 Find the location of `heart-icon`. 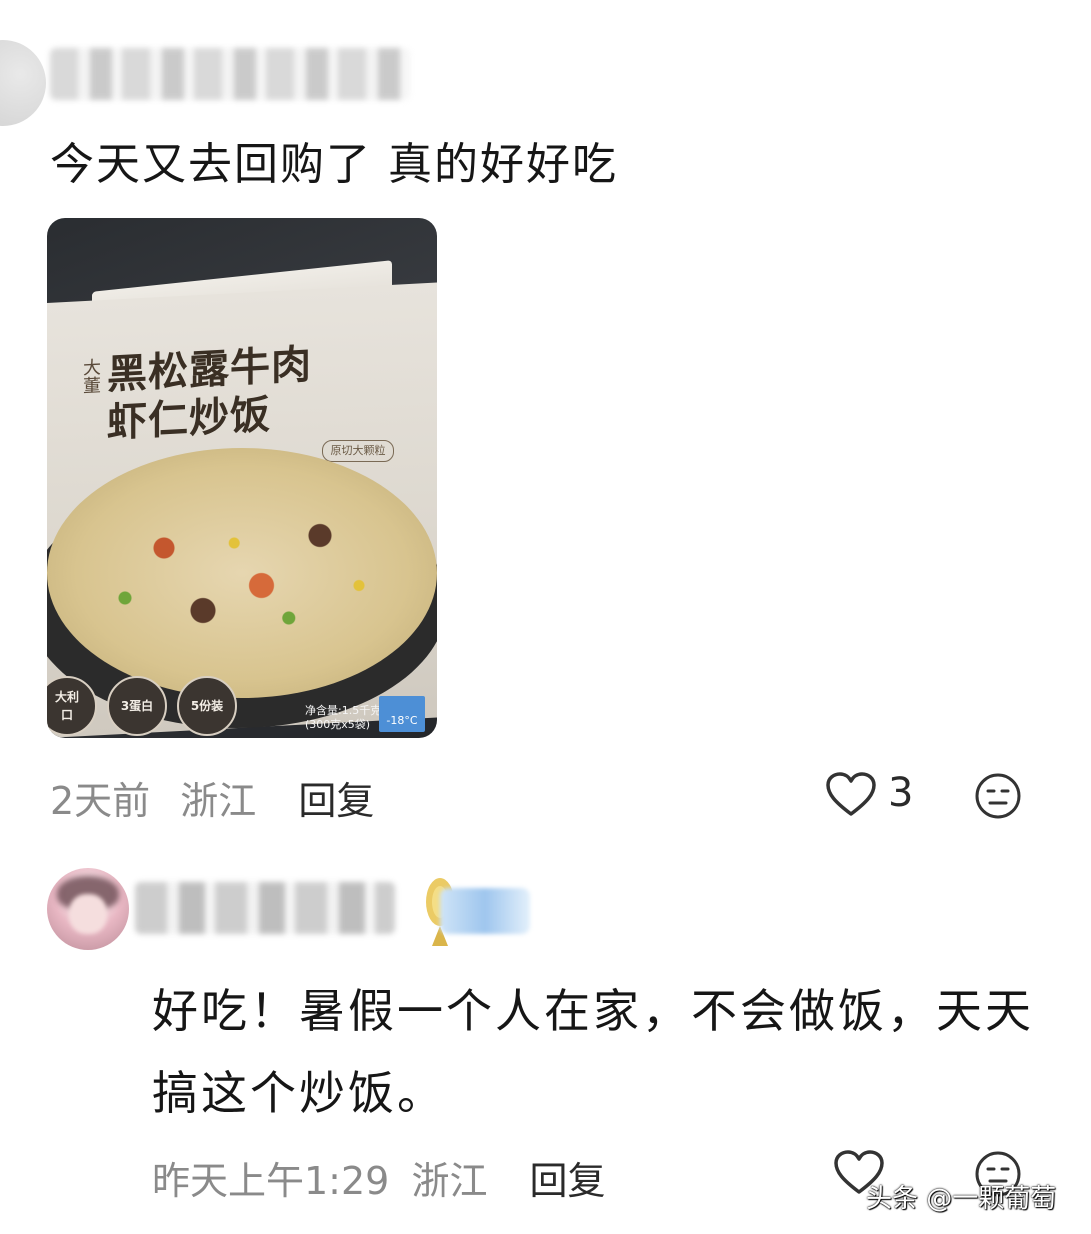

heart-icon is located at coordinates (851, 797).